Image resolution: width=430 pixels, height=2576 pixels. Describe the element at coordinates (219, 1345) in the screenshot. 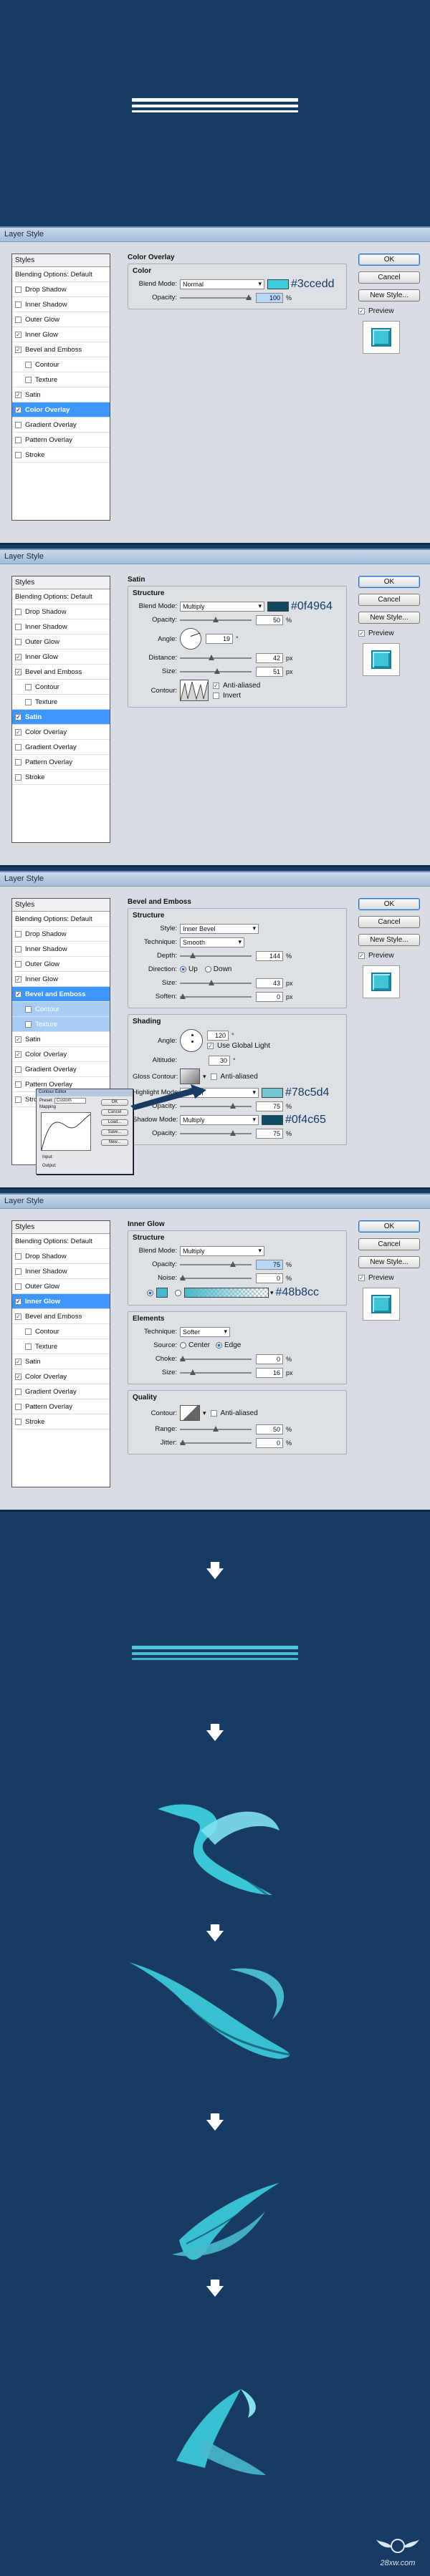

I see `source-edge-radio` at that location.